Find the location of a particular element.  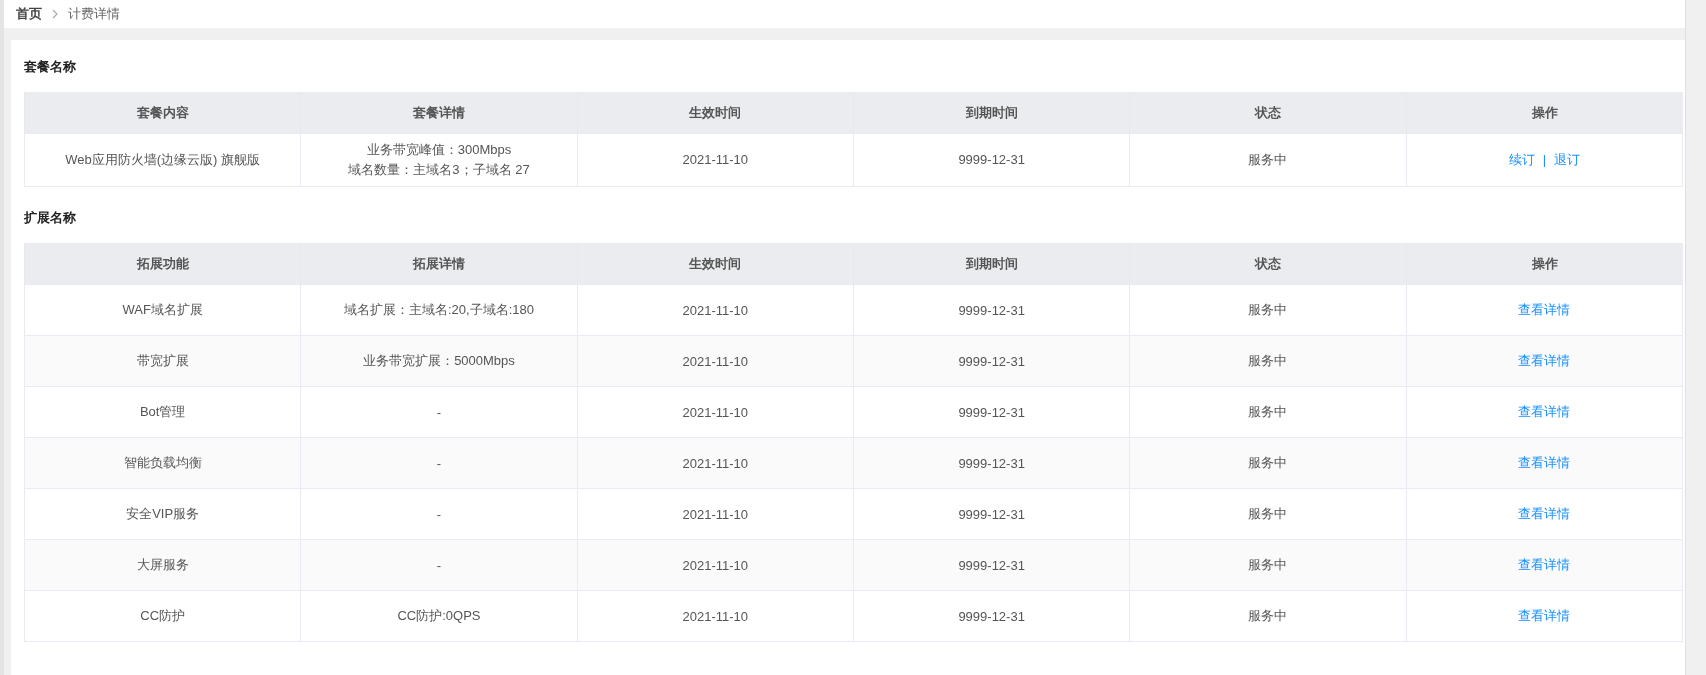

column-header: 拓展功能 is located at coordinates (162, 264).